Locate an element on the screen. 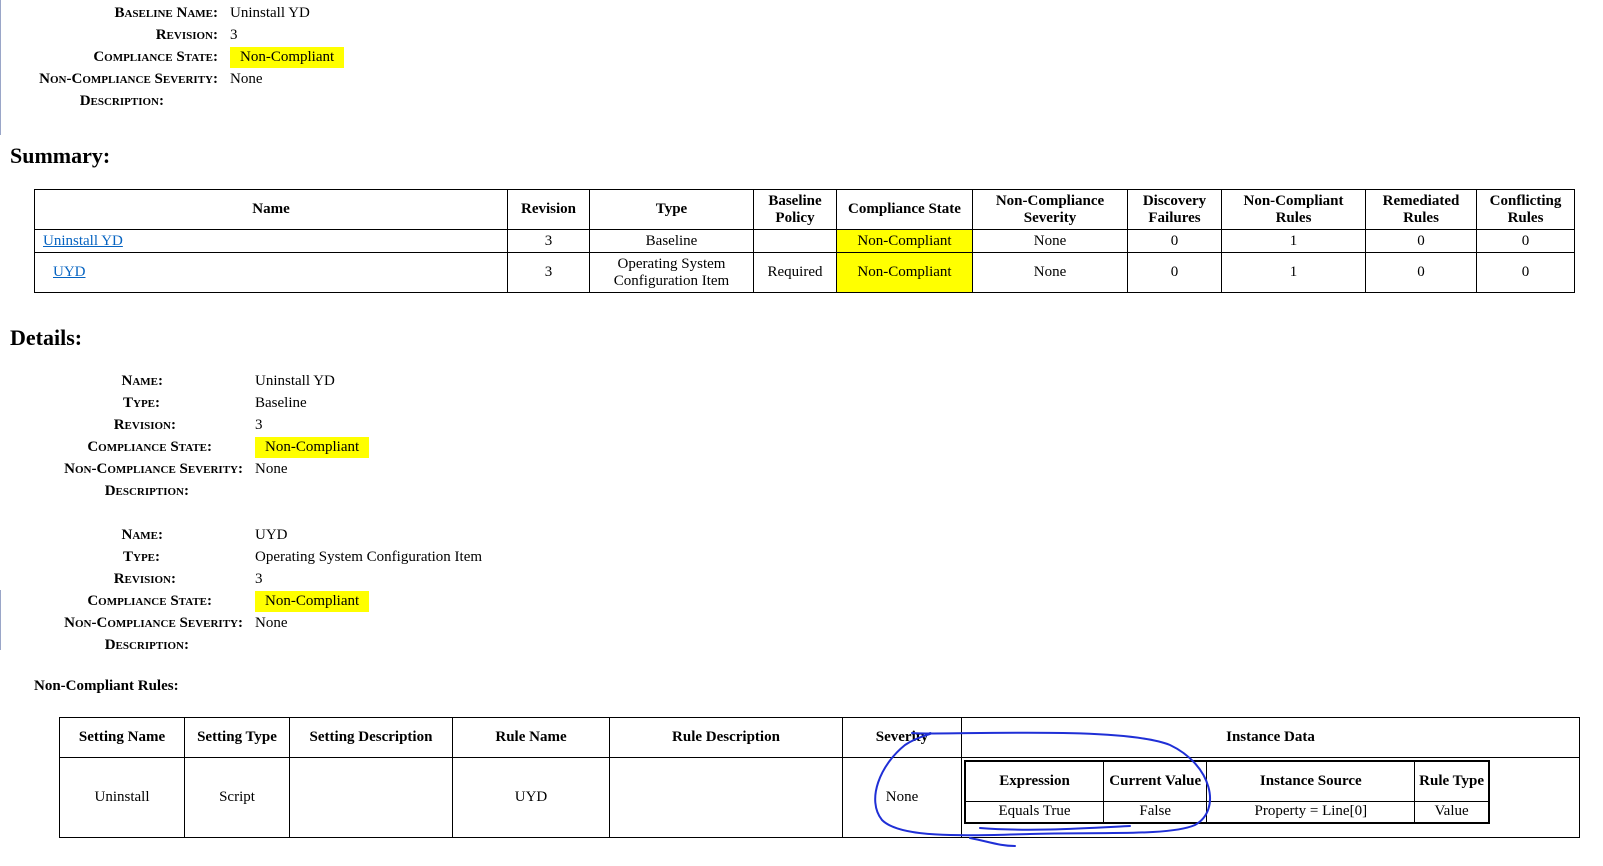 The width and height of the screenshot is (1603, 866). col-expression: Expression is located at coordinates (1034, 781).